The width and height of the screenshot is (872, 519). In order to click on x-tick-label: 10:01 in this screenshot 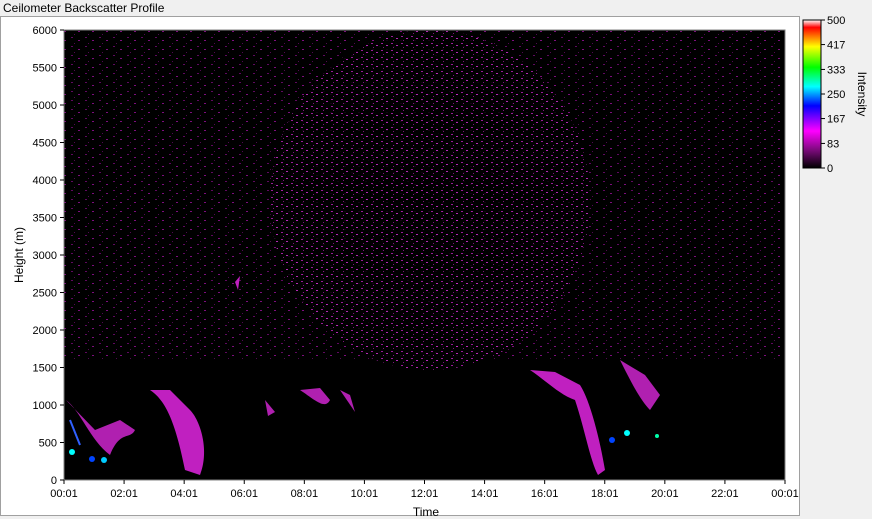, I will do `click(365, 494)`.